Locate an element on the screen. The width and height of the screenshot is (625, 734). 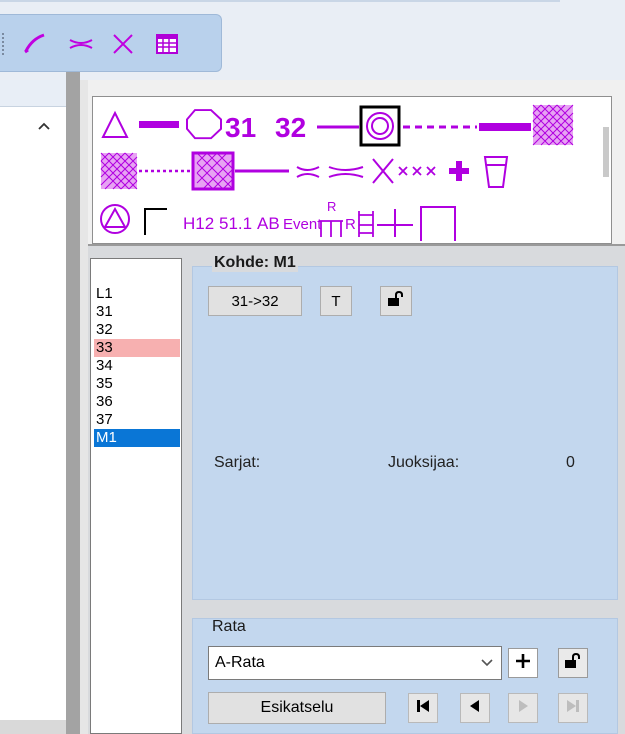
toolbar-grip is located at coordinates (4, 44).